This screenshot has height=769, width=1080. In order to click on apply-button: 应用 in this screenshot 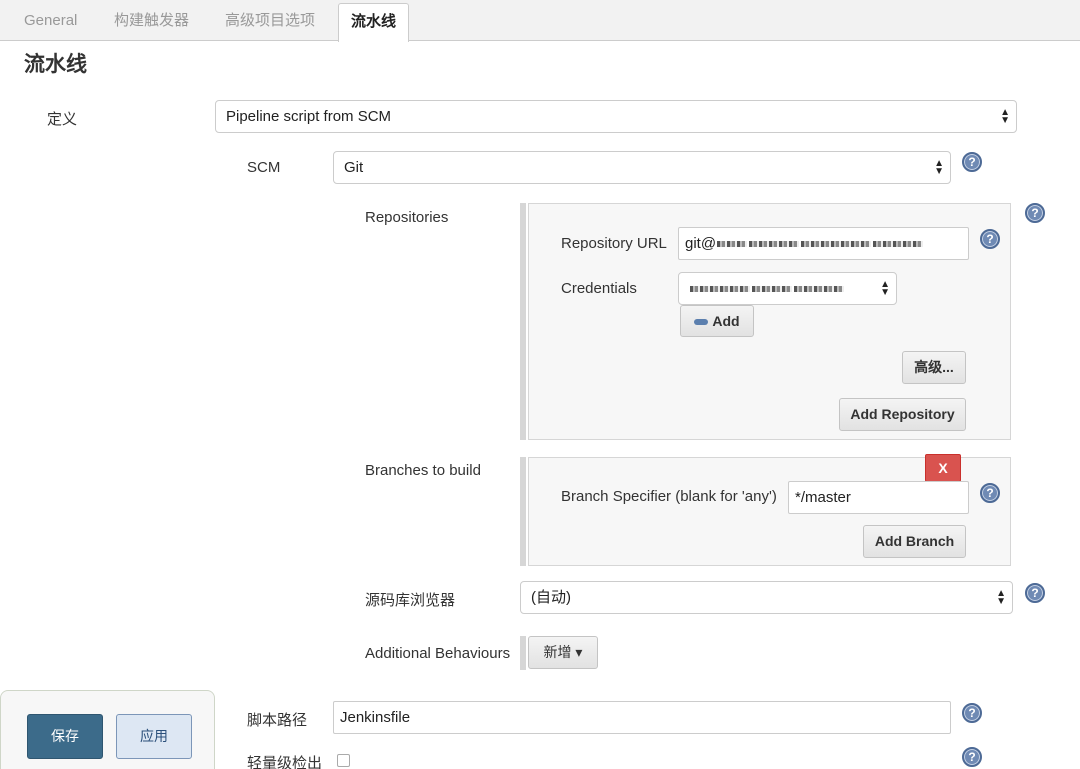, I will do `click(154, 736)`.